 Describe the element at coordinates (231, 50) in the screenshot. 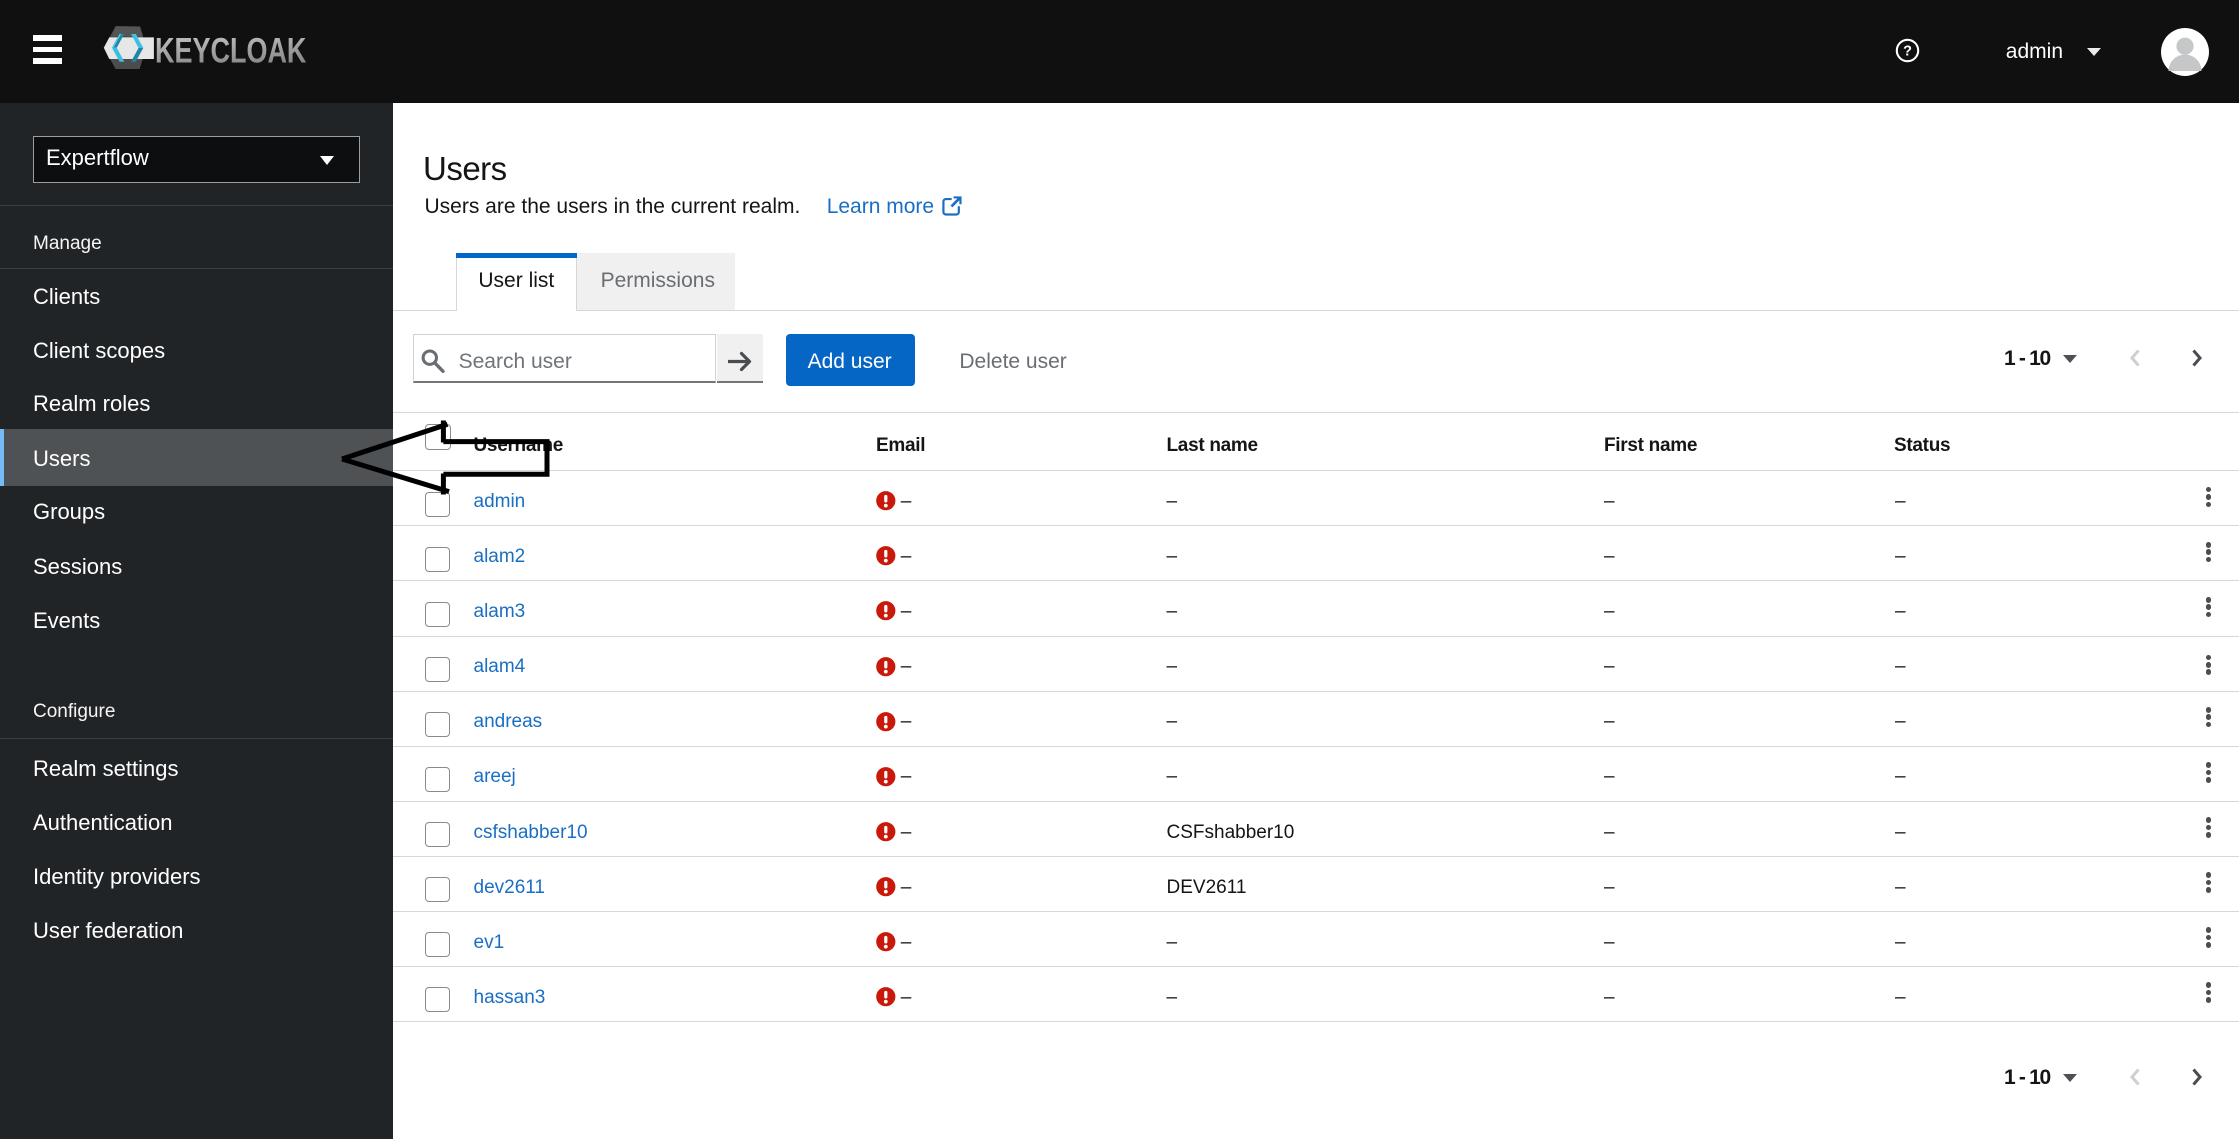

I see `svg-text: KEYCLOAK` at that location.